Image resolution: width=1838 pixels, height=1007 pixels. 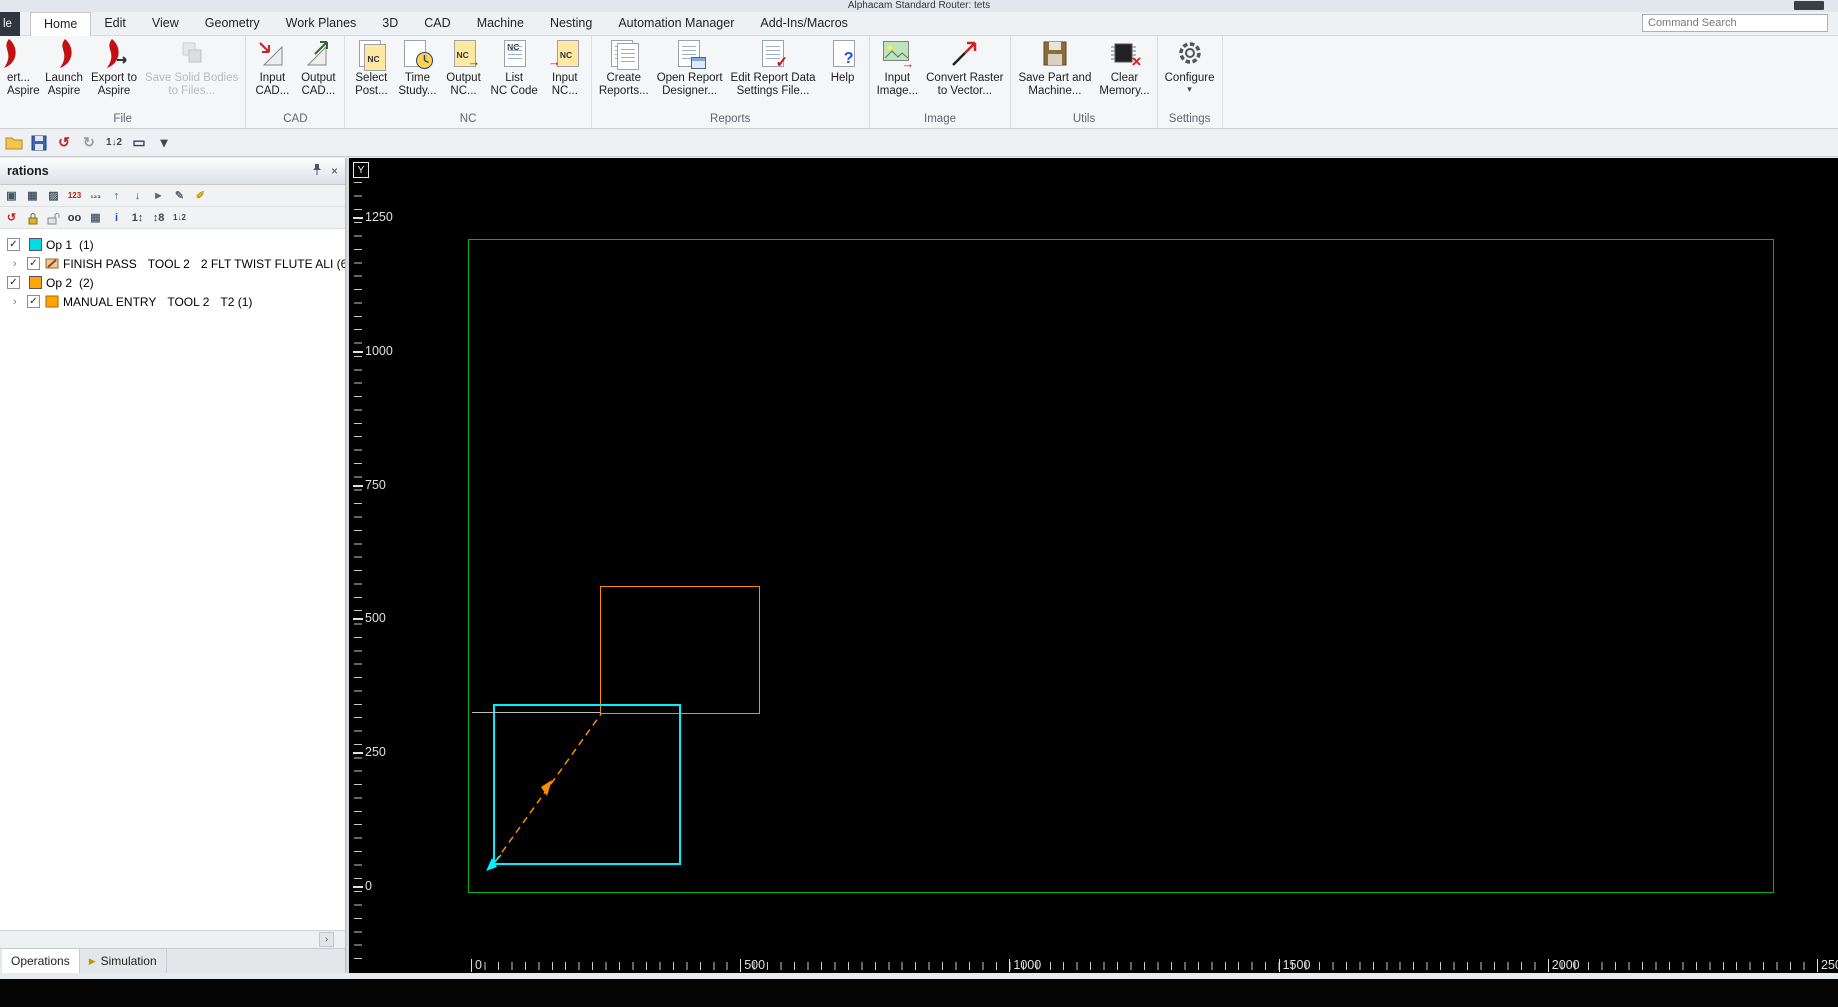 I want to click on tree-row: › ✓ MANUAL ENTRY TOOL 2 T2 (1), so click(x=172, y=301).